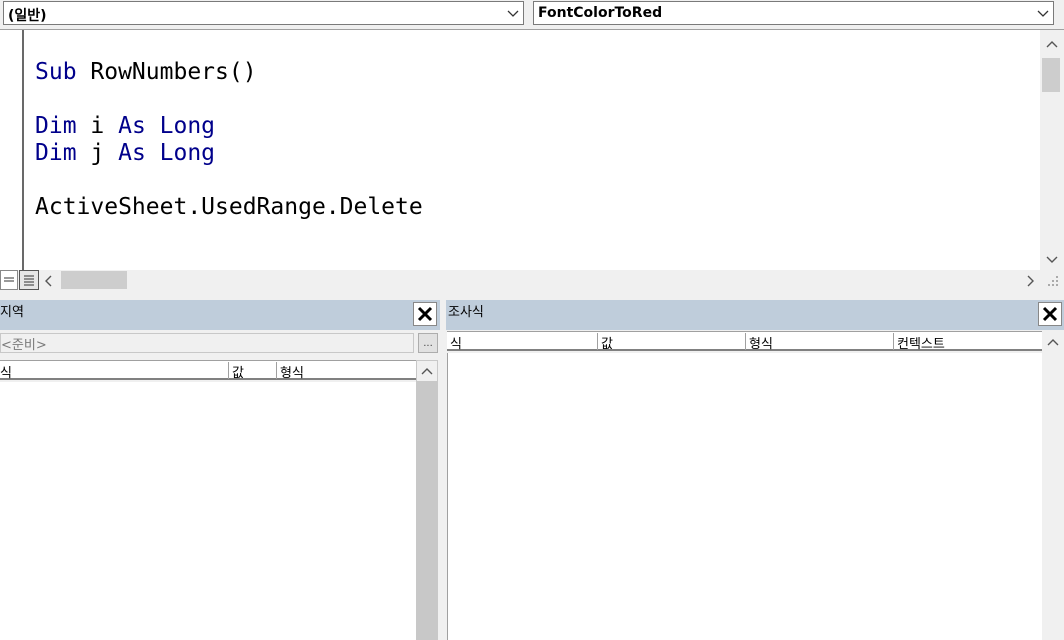 Image resolution: width=1064 pixels, height=640 pixels. I want to click on watch-vertical-scrollbar, so click(1053, 485).